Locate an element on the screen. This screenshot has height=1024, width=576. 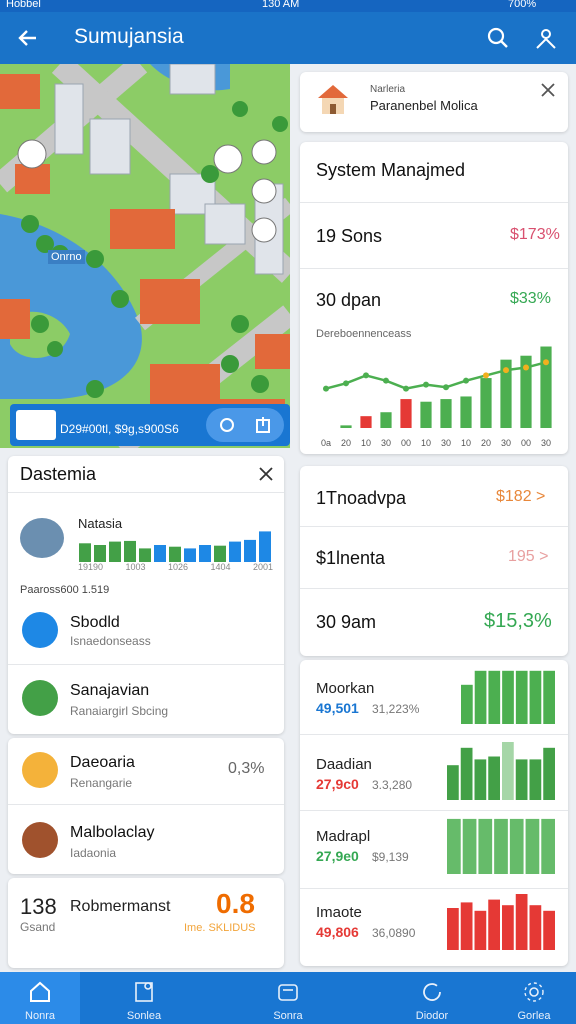
list-item-title: Daeoaria is located at coordinates (102, 763).